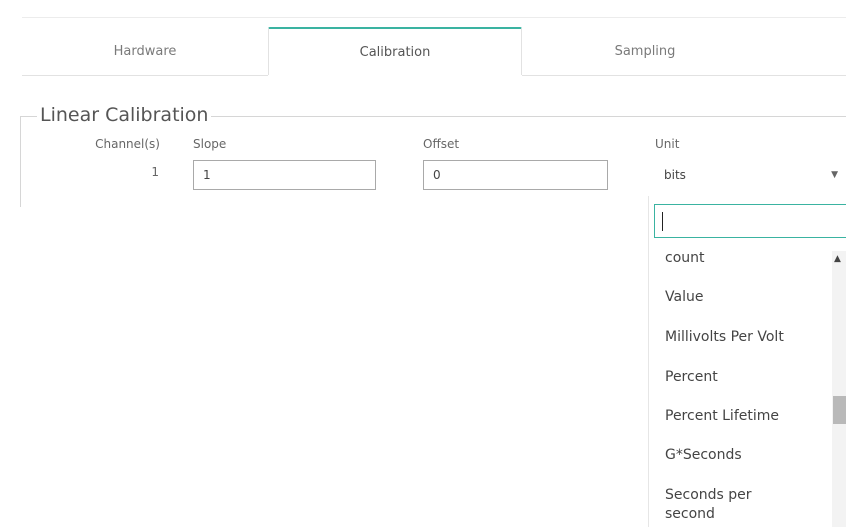  I want to click on scroll-up-icon: ▲, so click(837, 259).